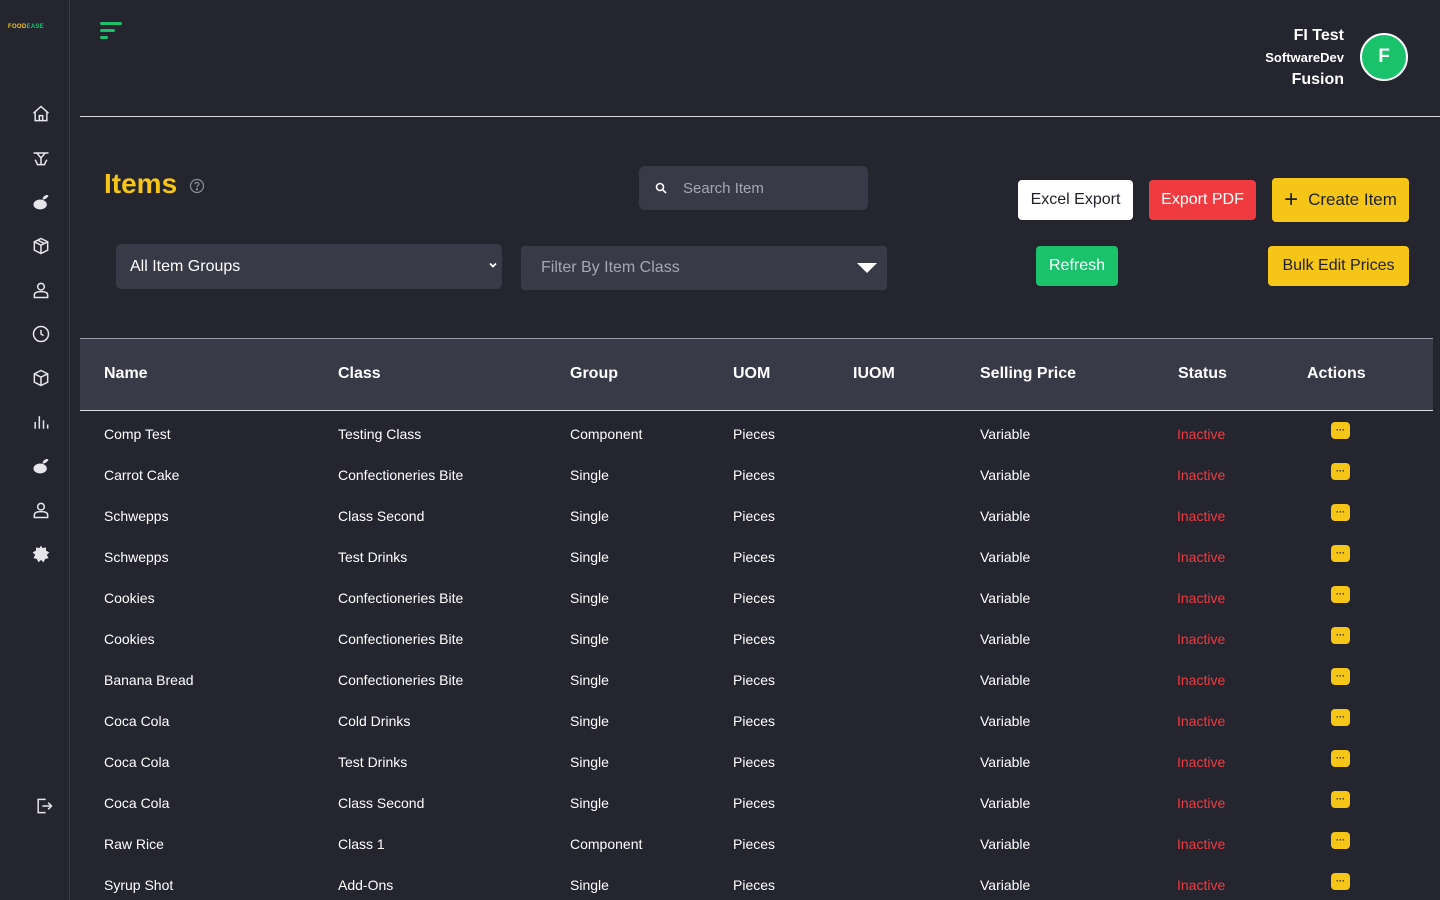 The height and width of the screenshot is (900, 1440). I want to click on package-icon, so click(41, 378).